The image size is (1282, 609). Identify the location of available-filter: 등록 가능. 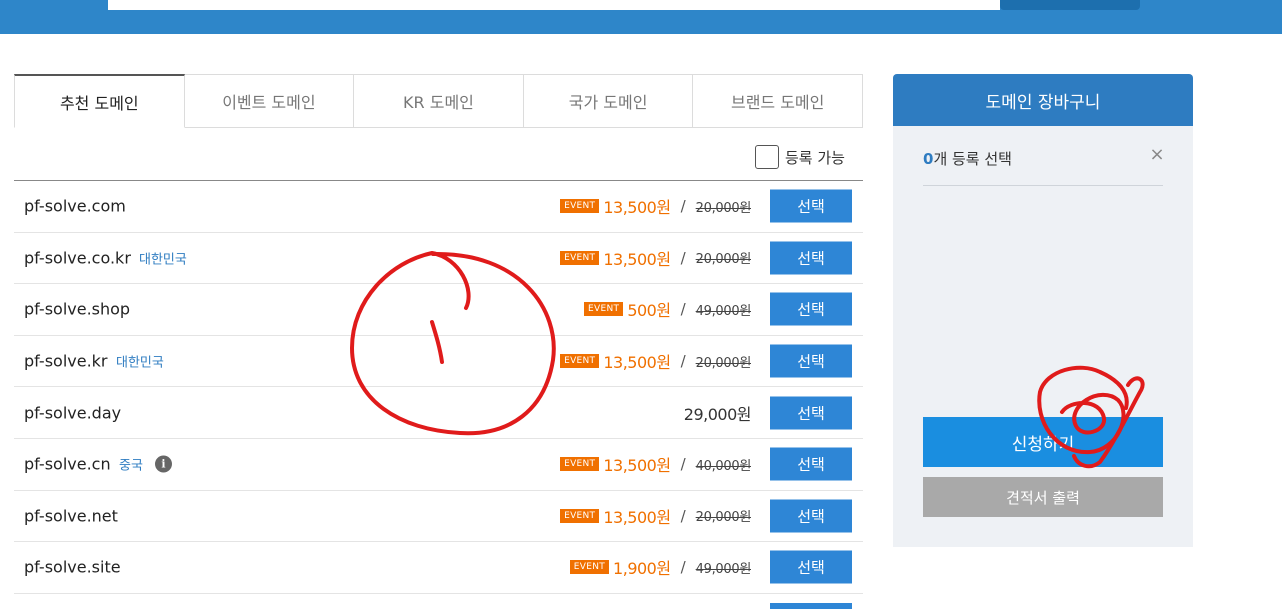
(800, 157).